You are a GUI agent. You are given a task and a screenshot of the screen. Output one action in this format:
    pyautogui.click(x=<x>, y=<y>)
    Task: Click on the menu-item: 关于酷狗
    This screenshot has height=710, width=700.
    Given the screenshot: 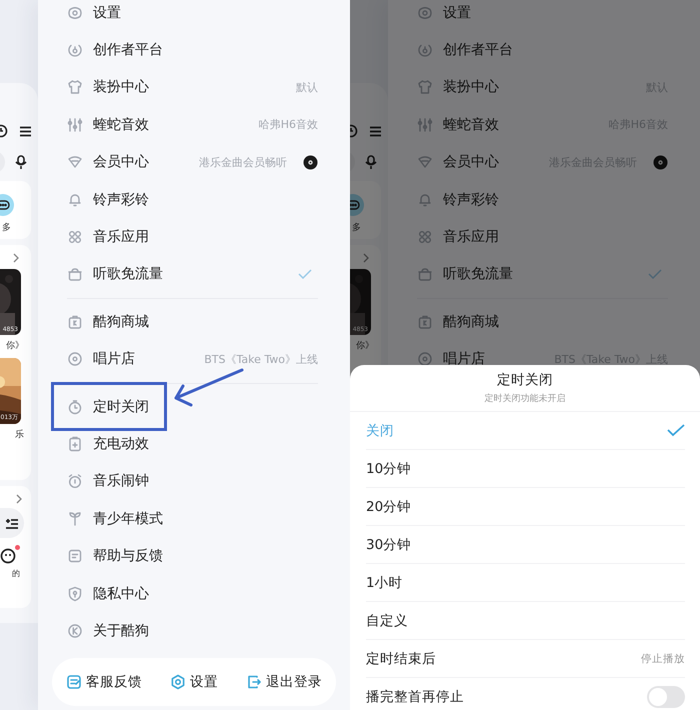 What is the action you would take?
    pyautogui.click(x=121, y=631)
    